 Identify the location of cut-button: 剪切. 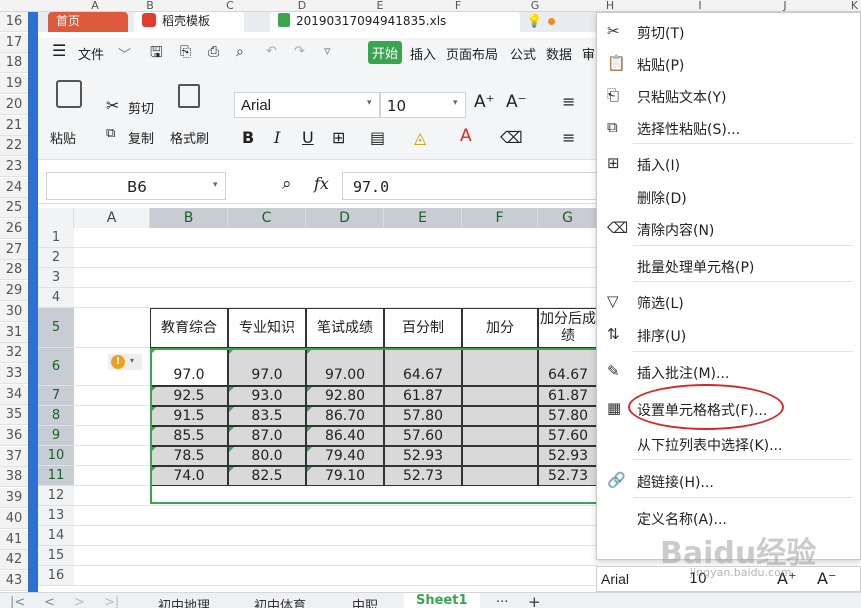
(141, 107).